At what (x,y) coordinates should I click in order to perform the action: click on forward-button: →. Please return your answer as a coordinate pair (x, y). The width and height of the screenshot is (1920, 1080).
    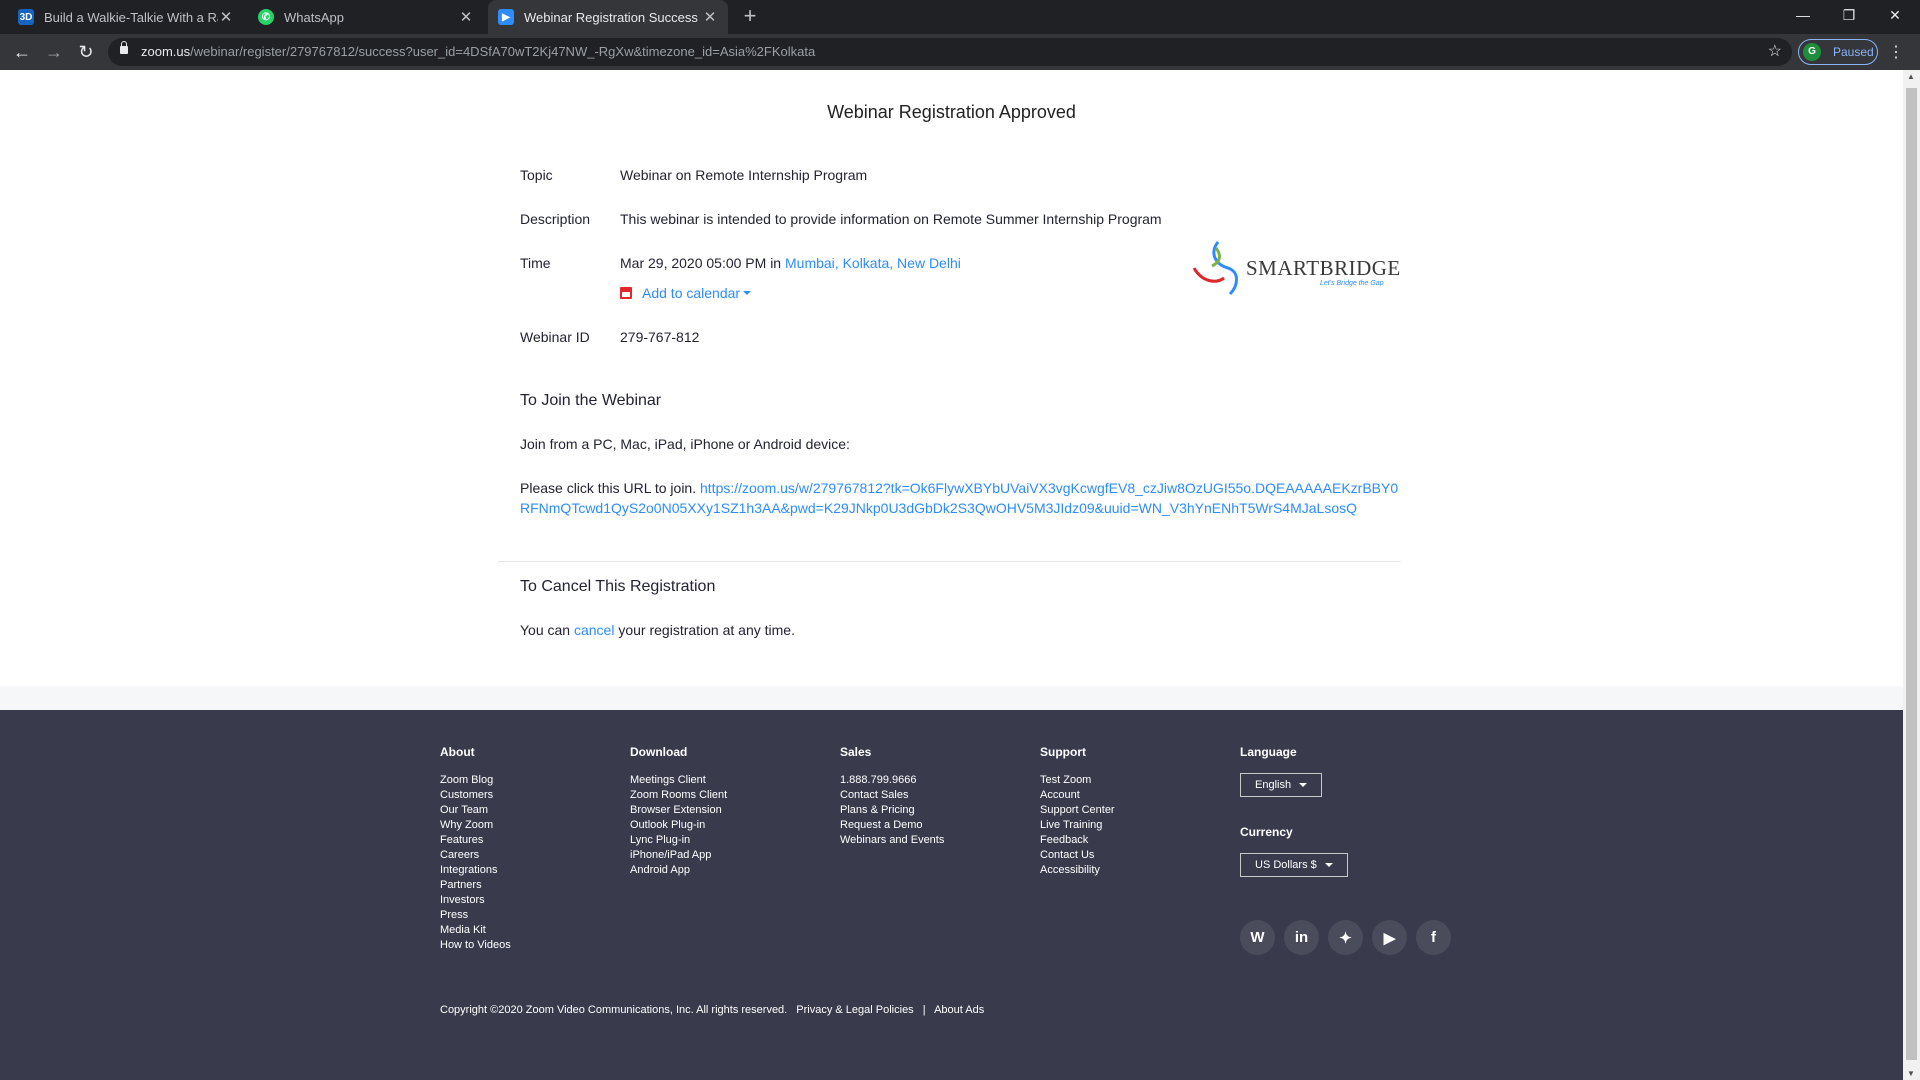
    Looking at the image, I should click on (54, 52).